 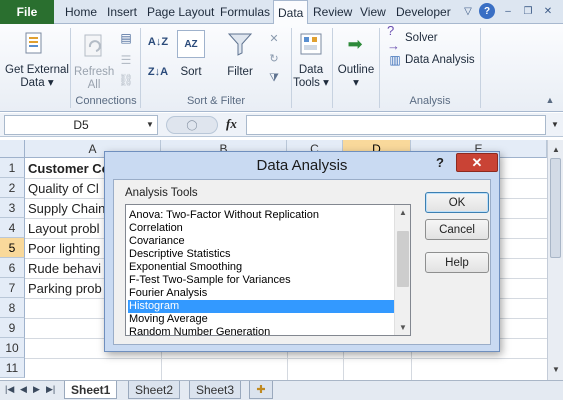 What do you see at coordinates (158, 42) in the screenshot?
I see `sort-a-to-z-icon: A↓Z` at bounding box center [158, 42].